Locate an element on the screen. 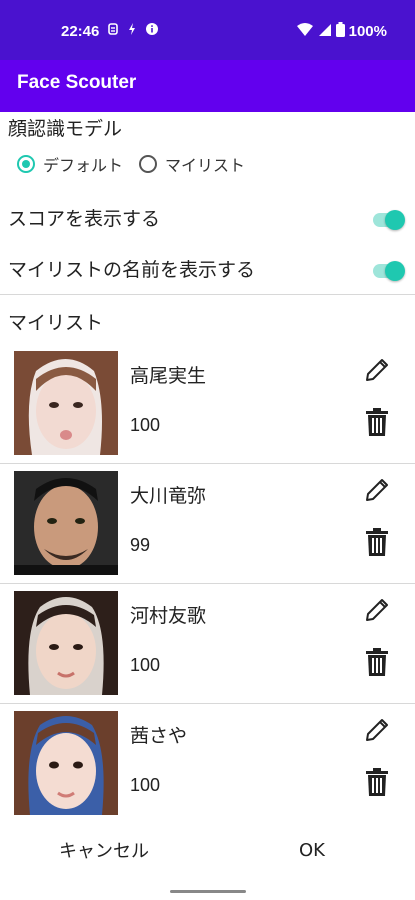  navigation-handle is located at coordinates (208, 891).